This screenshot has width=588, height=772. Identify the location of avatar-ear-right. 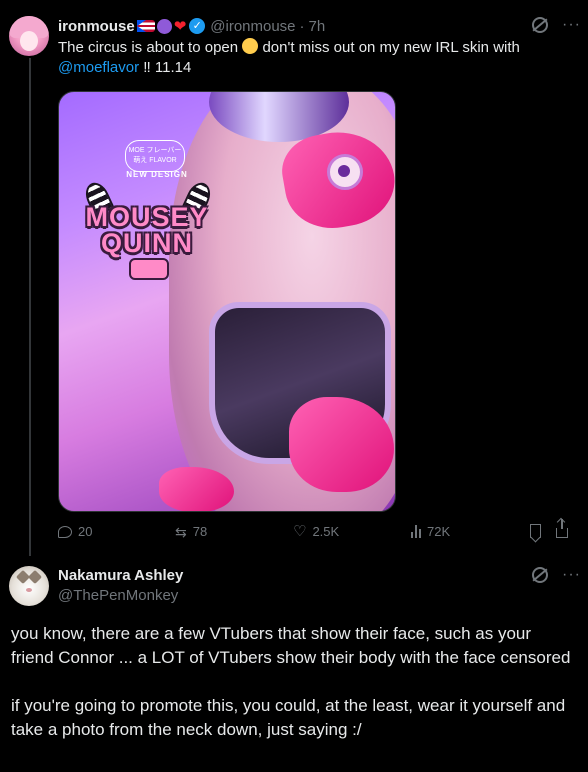
(35, 577).